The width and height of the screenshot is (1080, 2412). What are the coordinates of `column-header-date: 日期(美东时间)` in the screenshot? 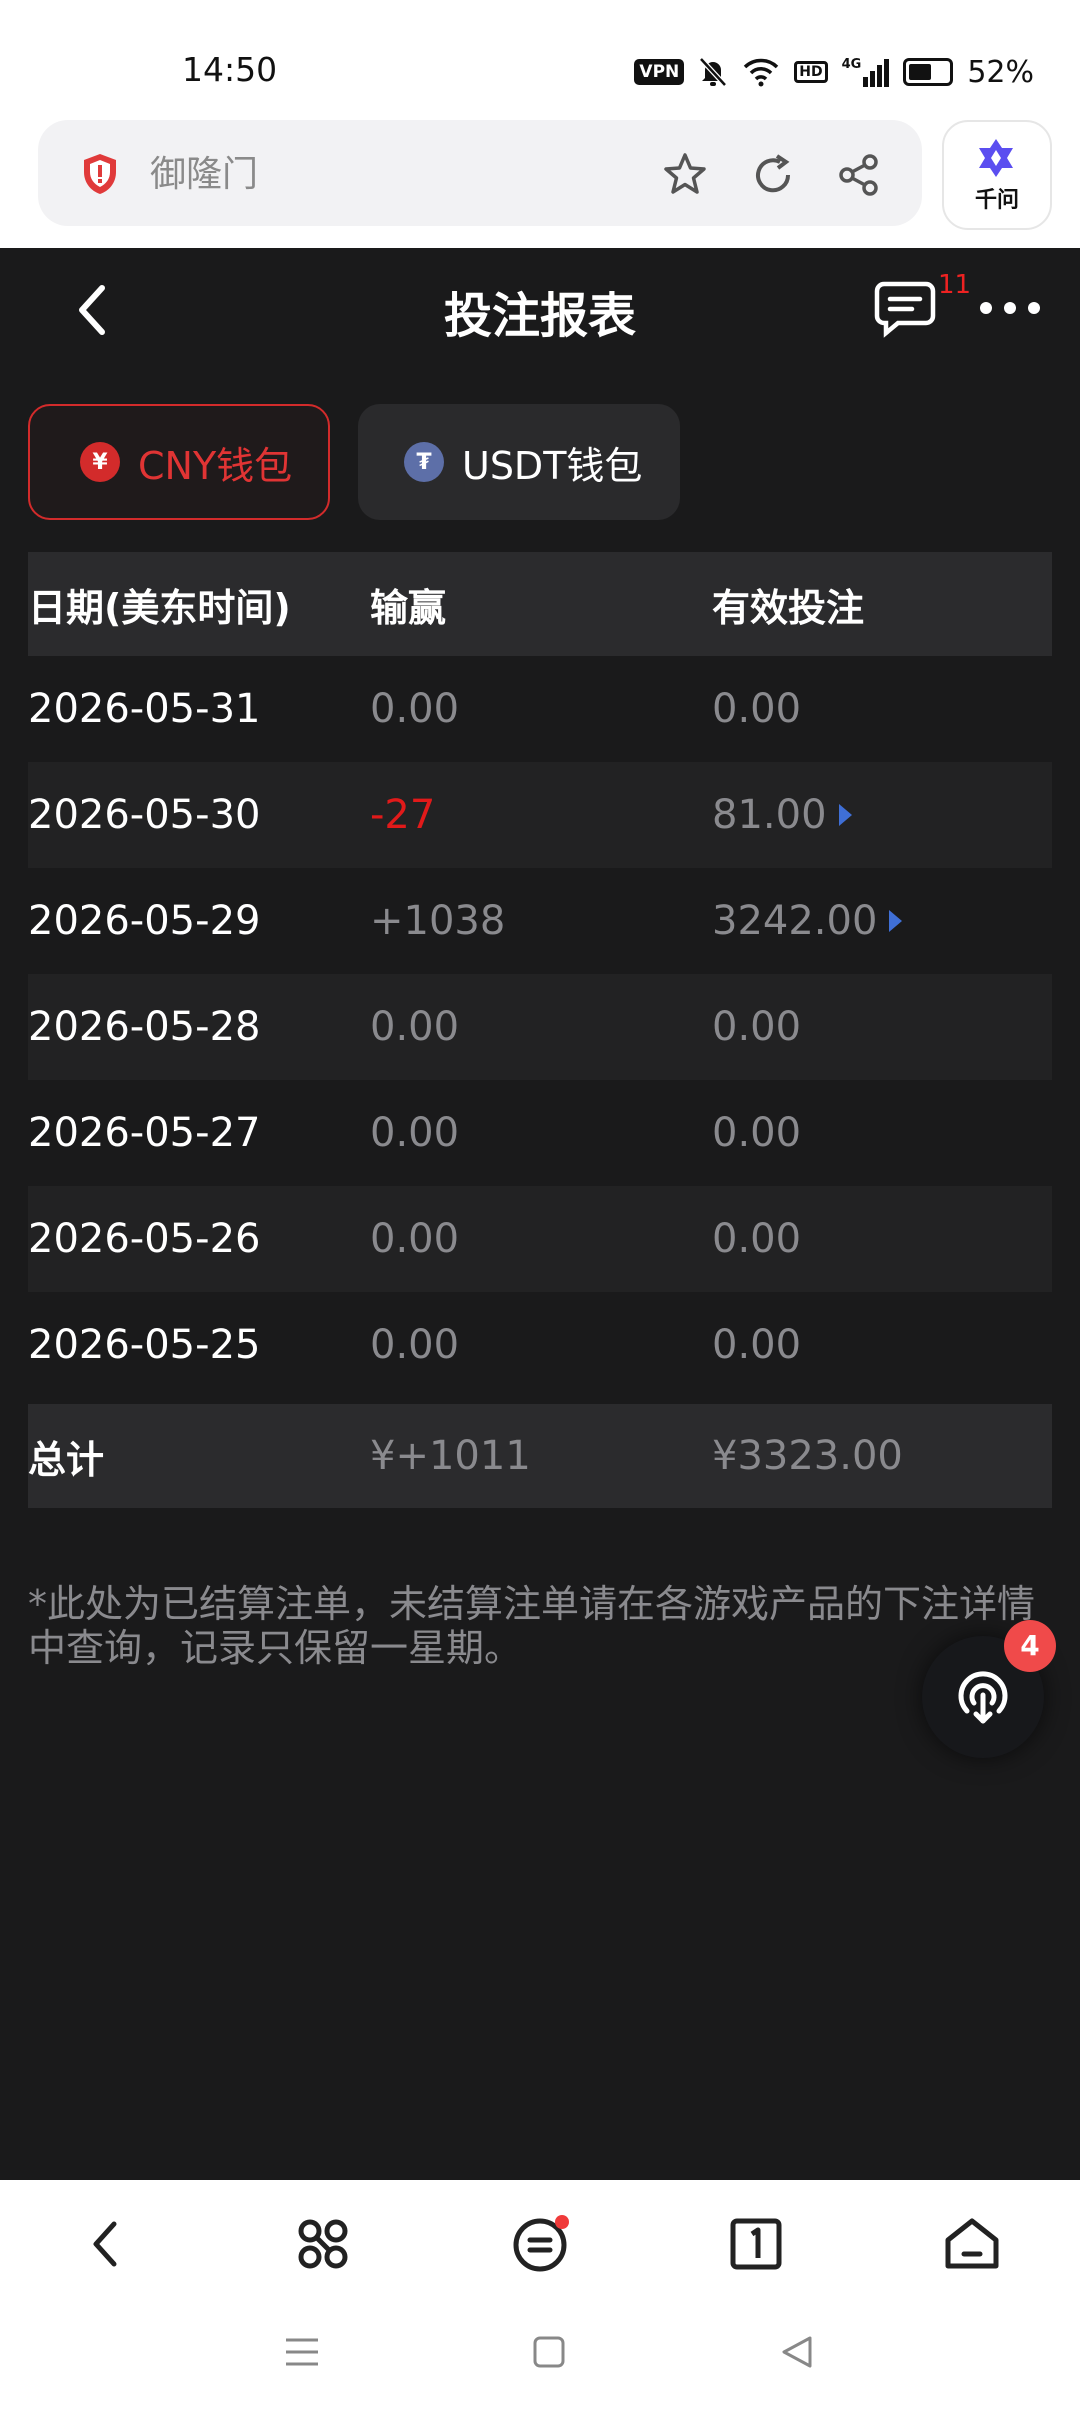 It's located at (159, 607).